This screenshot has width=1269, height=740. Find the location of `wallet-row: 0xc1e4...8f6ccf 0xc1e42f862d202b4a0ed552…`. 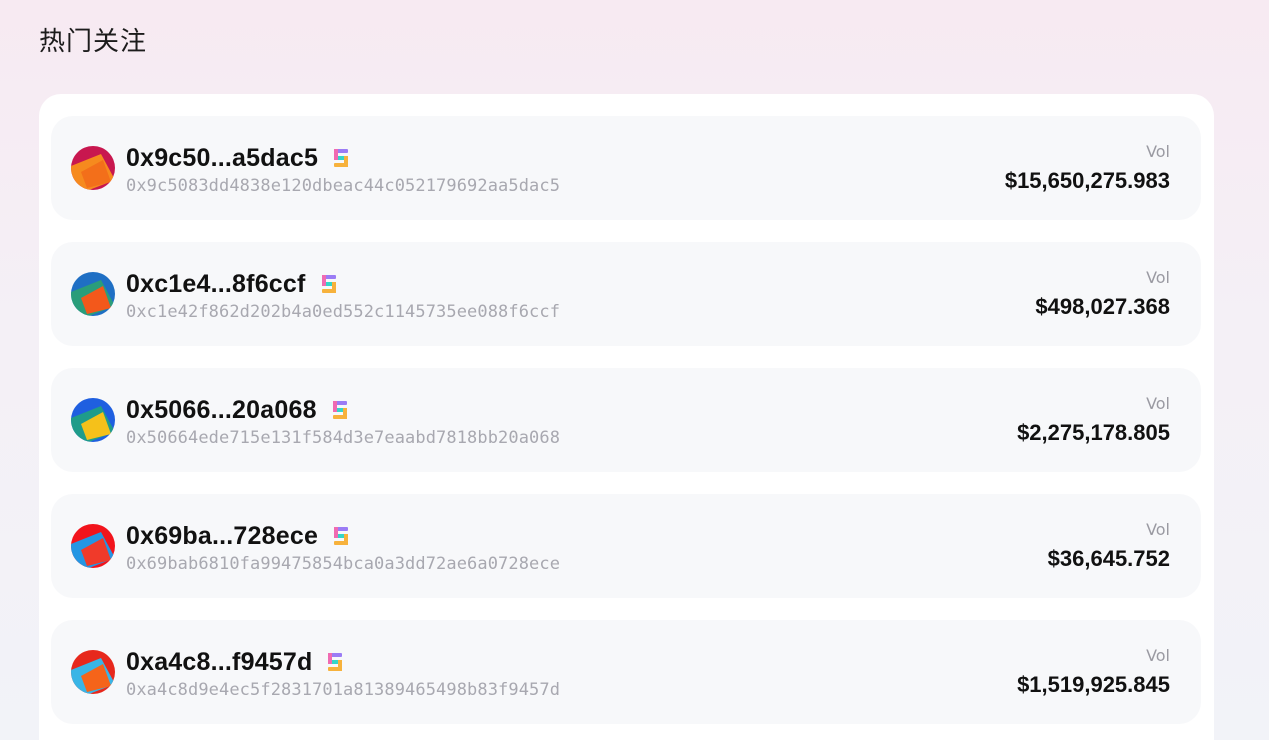

wallet-row: 0xc1e4...8f6ccf 0xc1e42f862d202b4a0ed552… is located at coordinates (626, 294).